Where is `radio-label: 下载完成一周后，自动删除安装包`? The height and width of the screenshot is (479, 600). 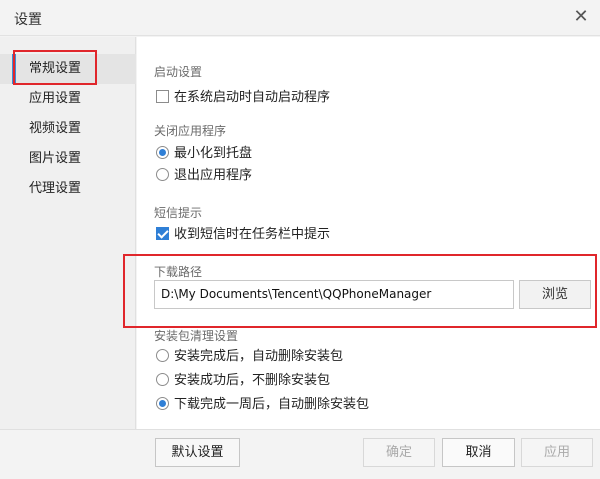 radio-label: 下载完成一周后，自动删除安装包 is located at coordinates (272, 404).